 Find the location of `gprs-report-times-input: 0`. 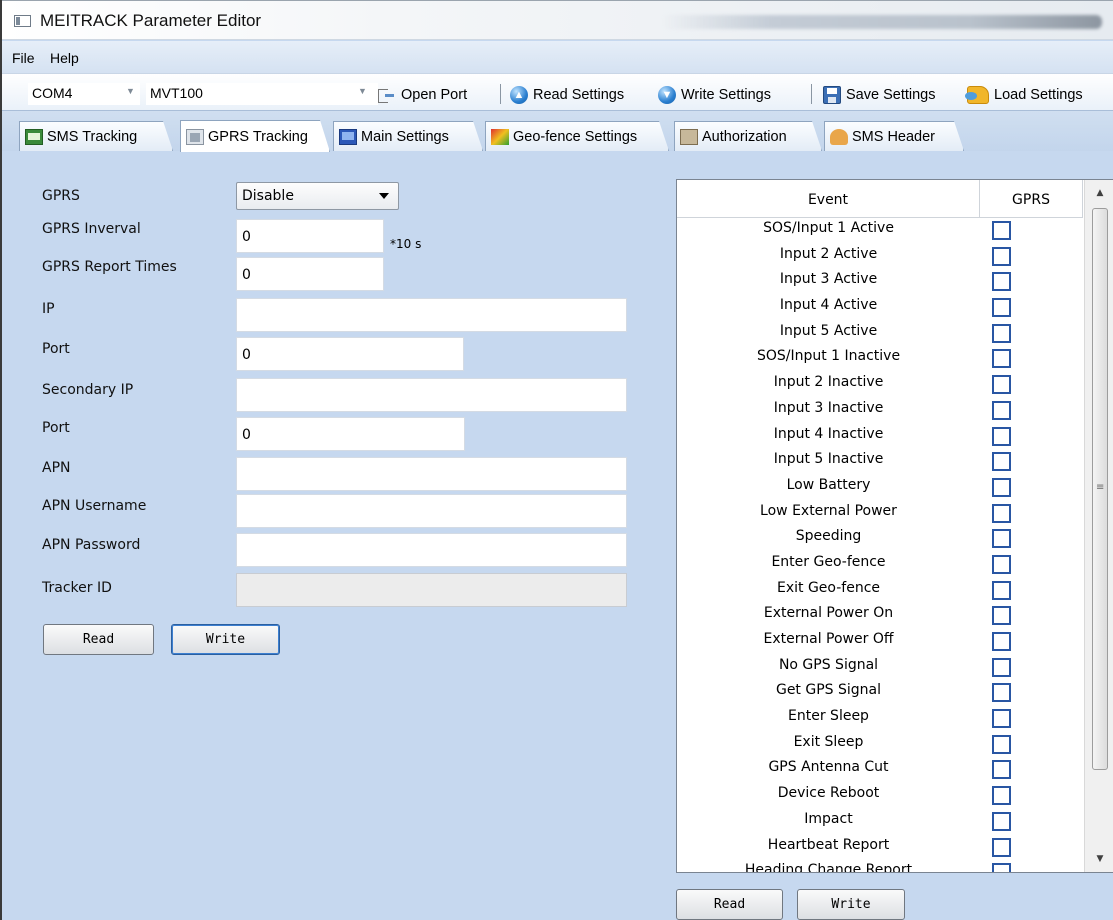

gprs-report-times-input: 0 is located at coordinates (310, 274).